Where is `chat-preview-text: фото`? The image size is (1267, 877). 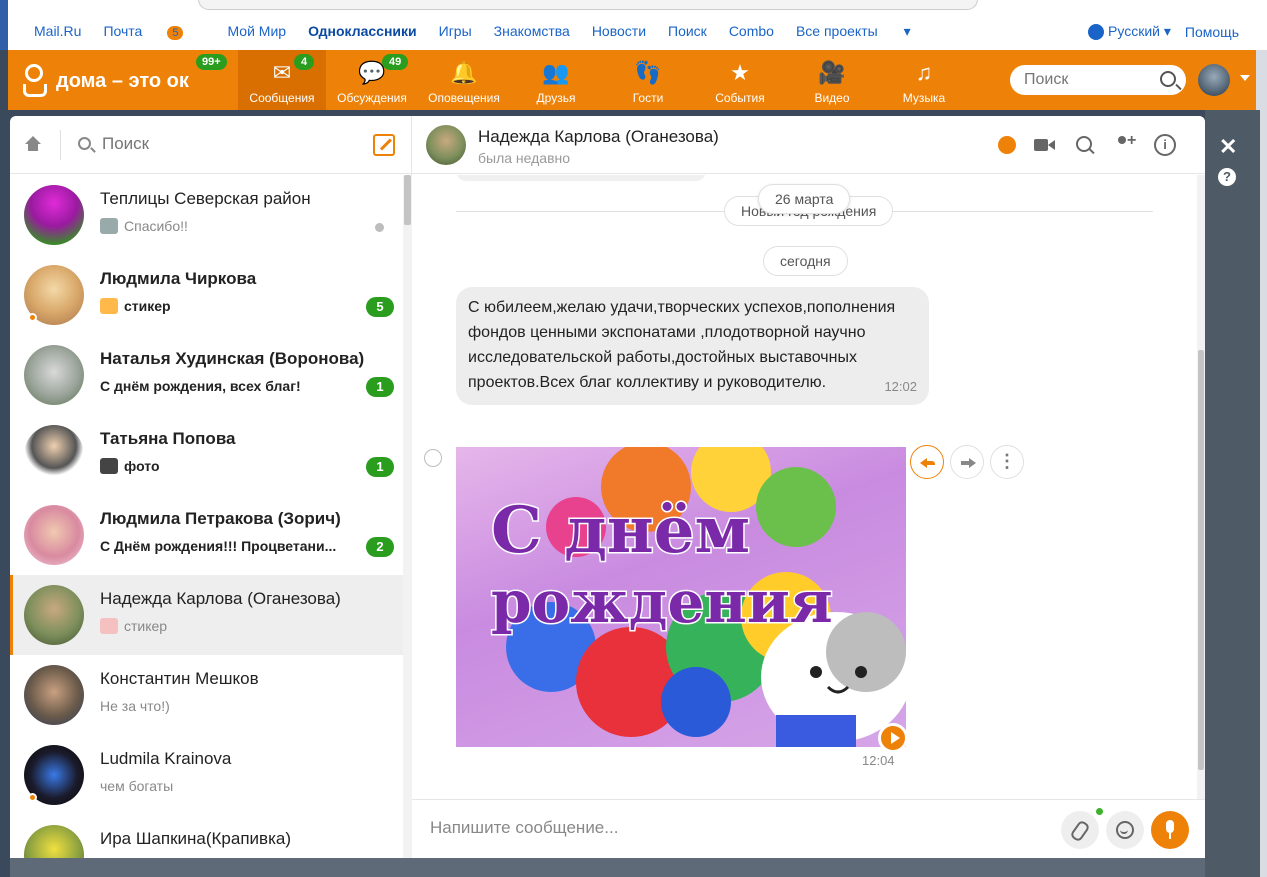
chat-preview-text: фото is located at coordinates (142, 466).